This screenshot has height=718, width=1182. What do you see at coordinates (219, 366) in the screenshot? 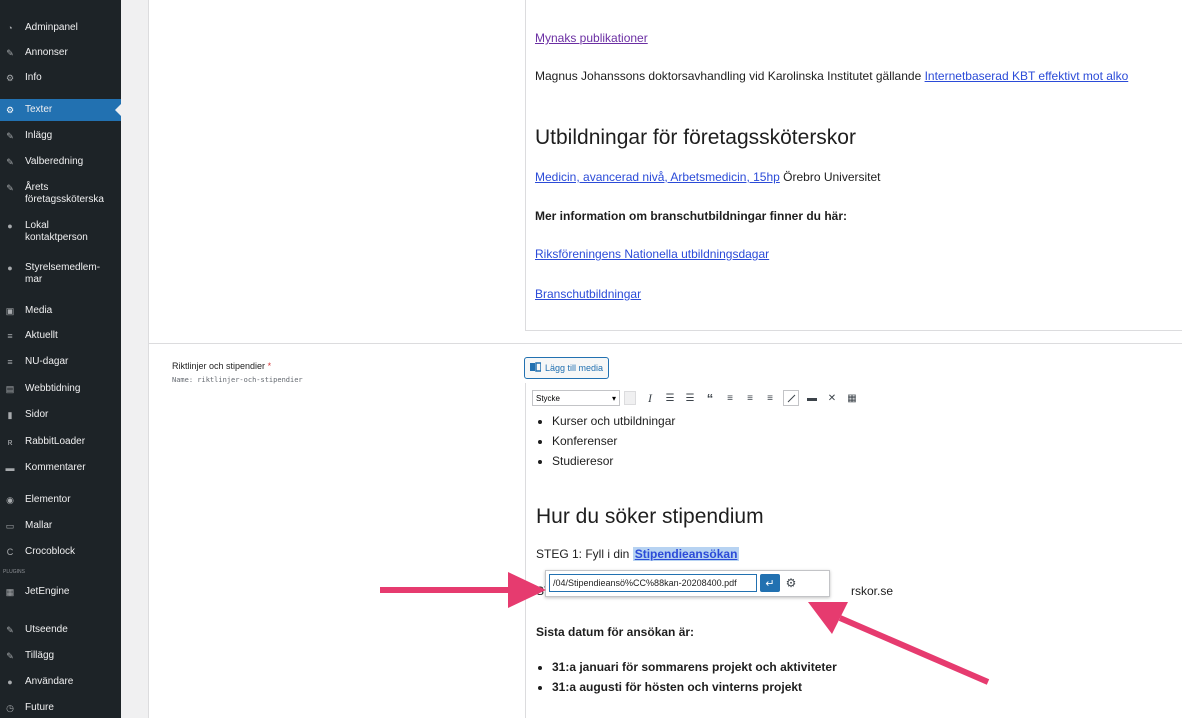
I see `field-label-text: Riktlinjer och stipendier` at bounding box center [219, 366].